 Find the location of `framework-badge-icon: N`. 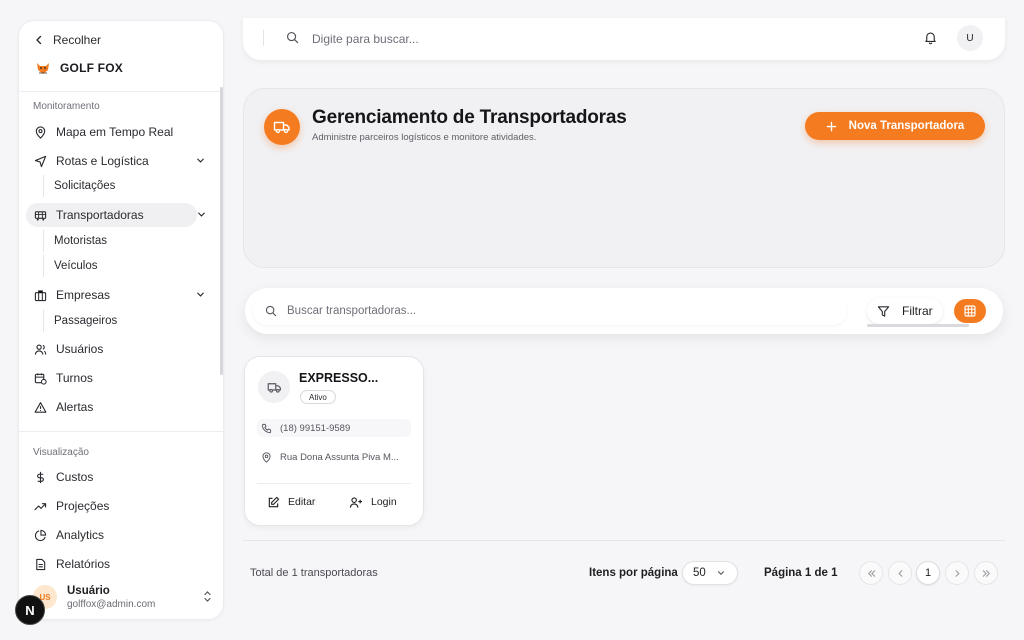

framework-badge-icon: N is located at coordinates (30, 610).